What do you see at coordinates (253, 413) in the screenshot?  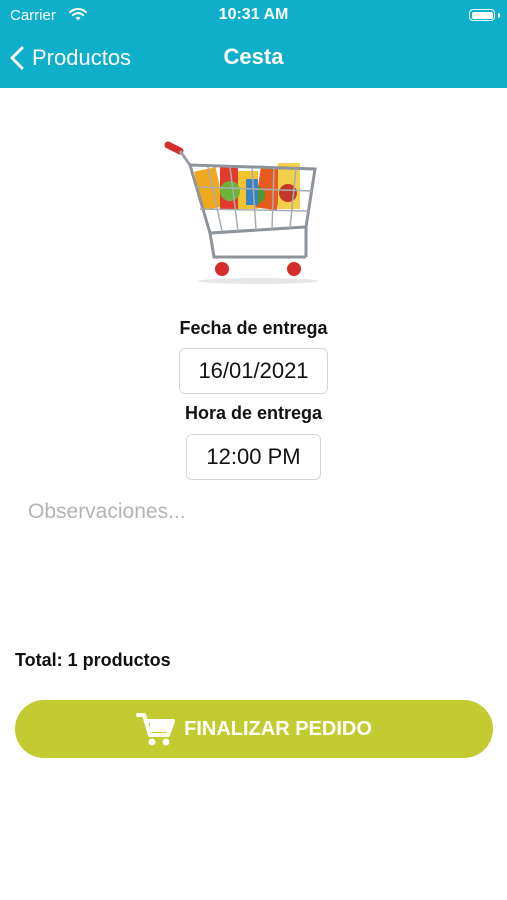 I see `delivery-time-label: Hora de entrega` at bounding box center [253, 413].